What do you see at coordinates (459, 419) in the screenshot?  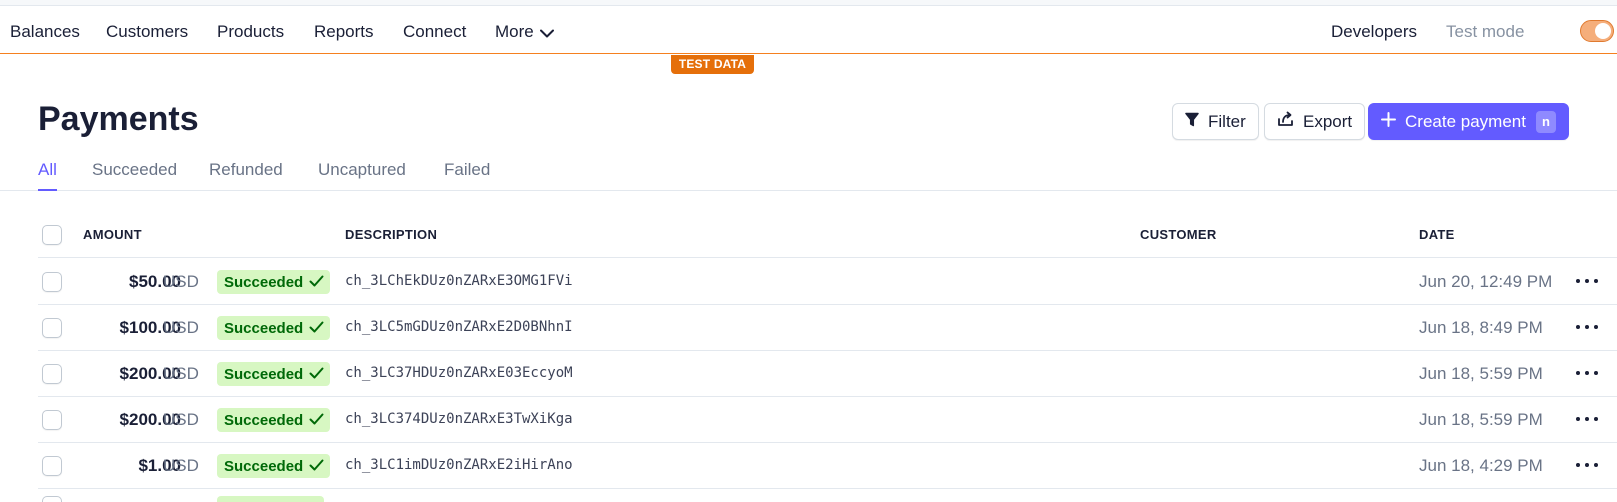 I see `payment-description: ch_3LC374DUz0nZARxE3TwXiKga` at bounding box center [459, 419].